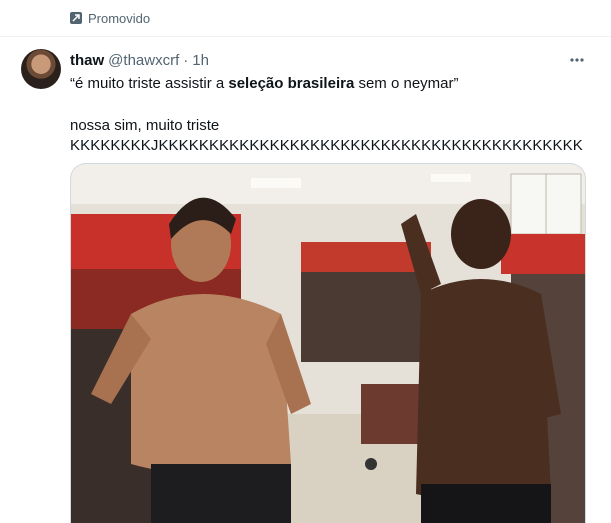  I want to click on quote-text-bold: seleção brasileira, so click(291, 83).